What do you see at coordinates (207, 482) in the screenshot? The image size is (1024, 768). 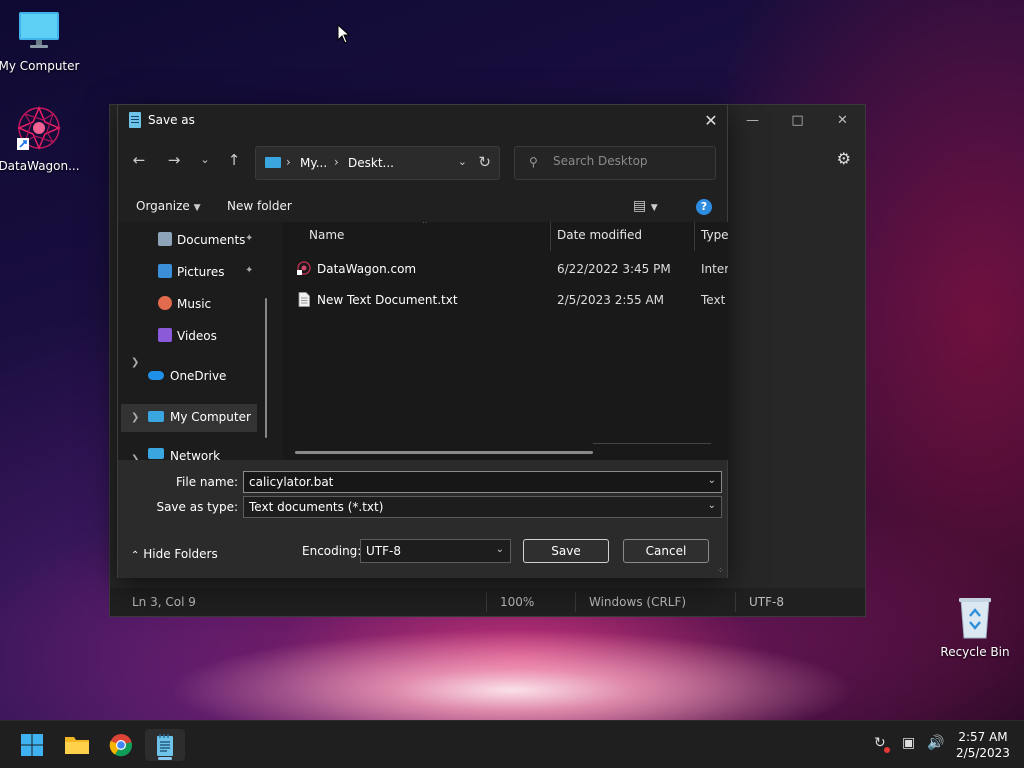 I see `file-name-label: File name:` at bounding box center [207, 482].